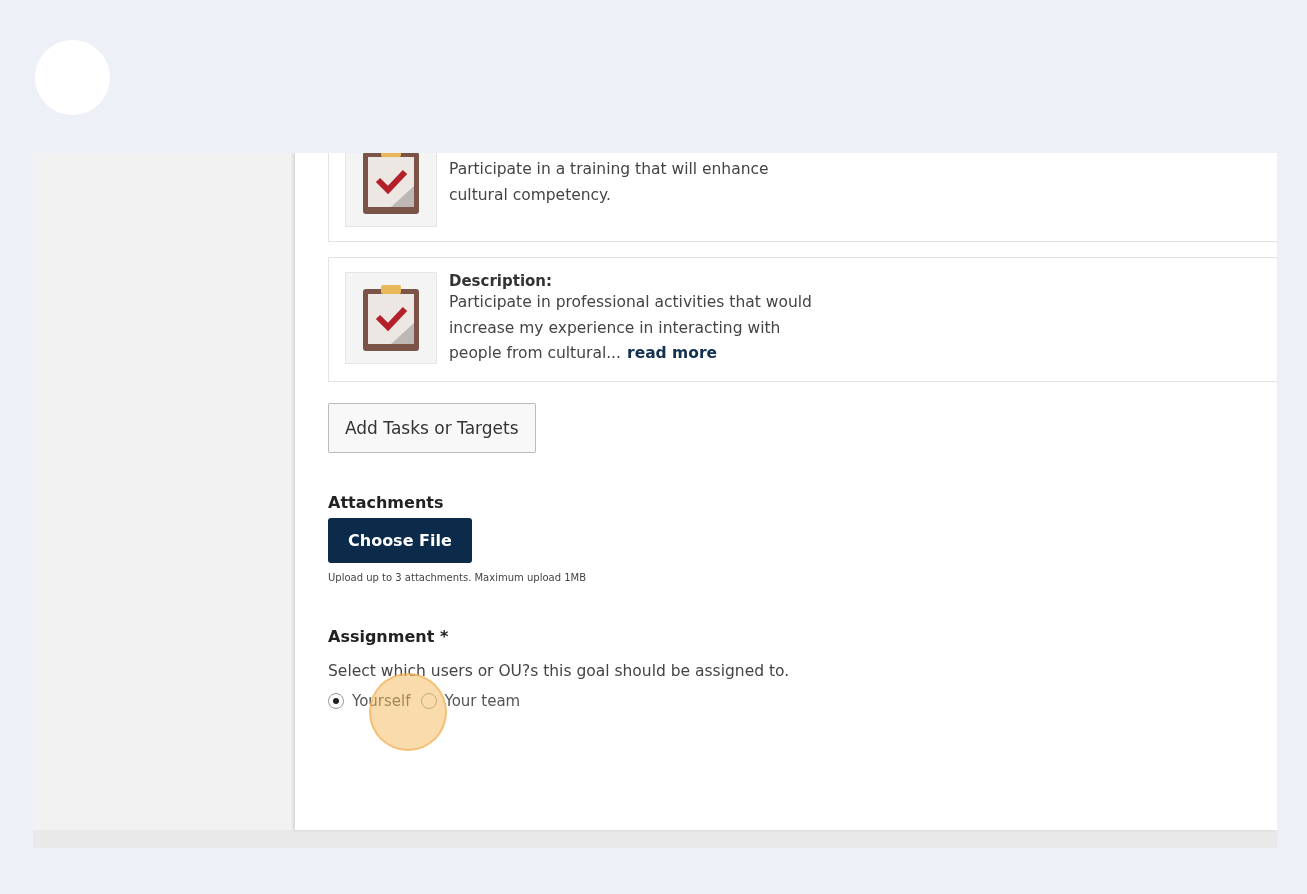 This screenshot has width=1307, height=894. Describe the element at coordinates (631, 328) in the screenshot. I see `task-description: Participate in professional activities that would increase my experience in interacting with people from cultural... read more` at that location.